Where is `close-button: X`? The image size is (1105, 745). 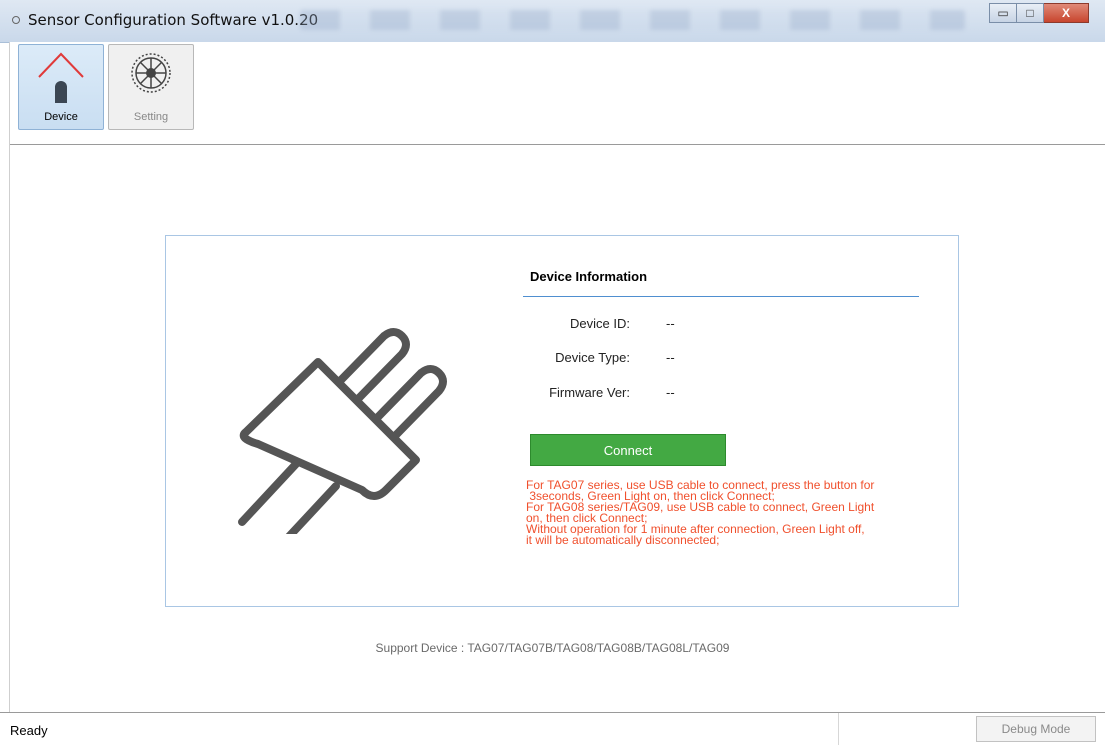
close-button: X is located at coordinates (1066, 13).